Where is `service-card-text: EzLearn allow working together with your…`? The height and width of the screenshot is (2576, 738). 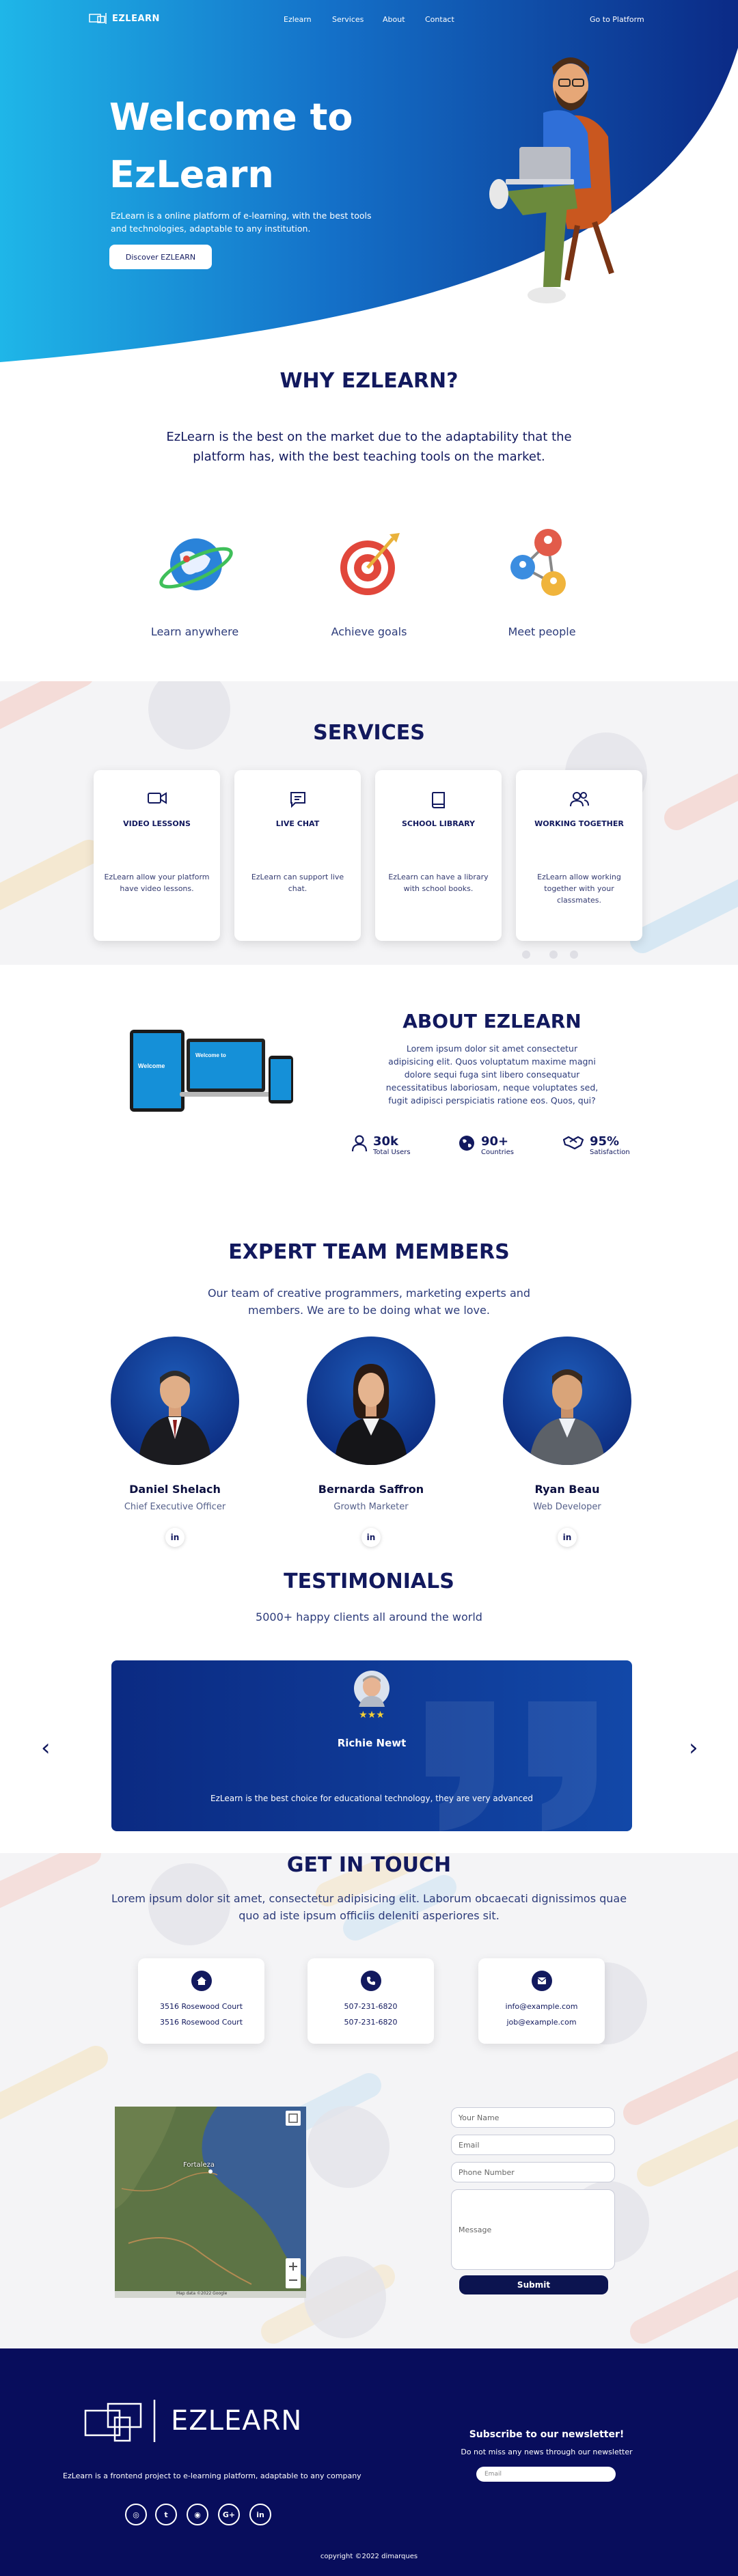
service-card-text: EzLearn allow working together with your… is located at coordinates (579, 889).